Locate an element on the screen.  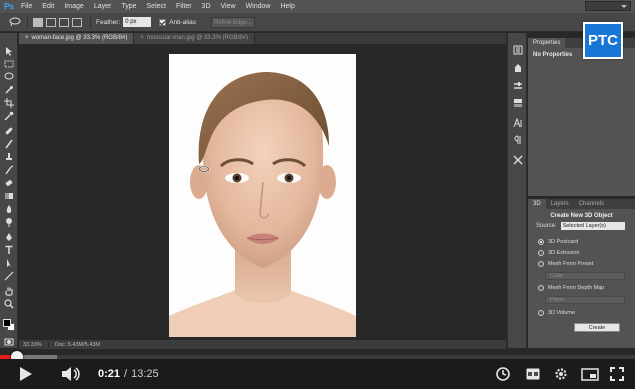
create-button: Create is located at coordinates (597, 327).